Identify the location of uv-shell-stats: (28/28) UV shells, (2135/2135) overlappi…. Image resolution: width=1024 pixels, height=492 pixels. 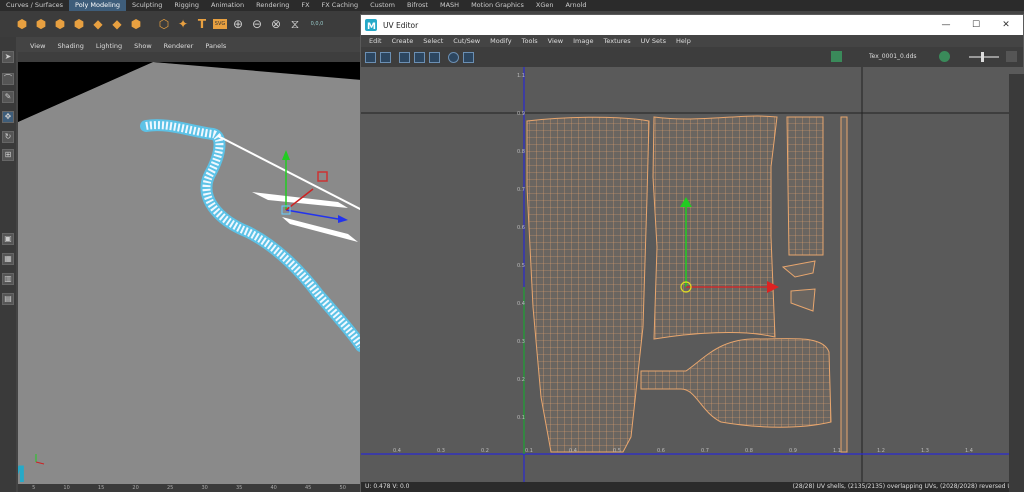
(905, 486).